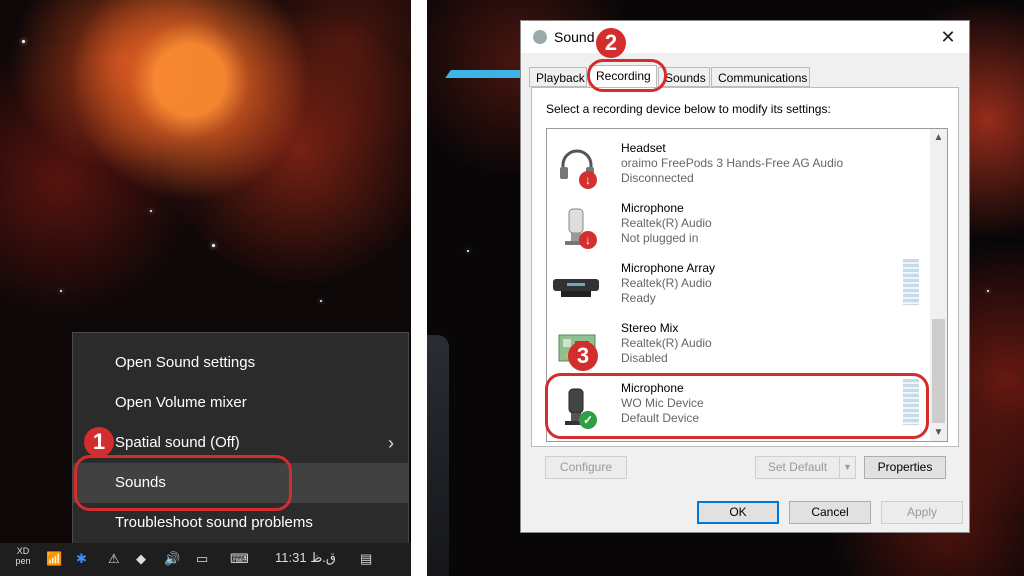 This screenshot has width=1024, height=576. I want to click on tab-communications: Communications, so click(760, 77).